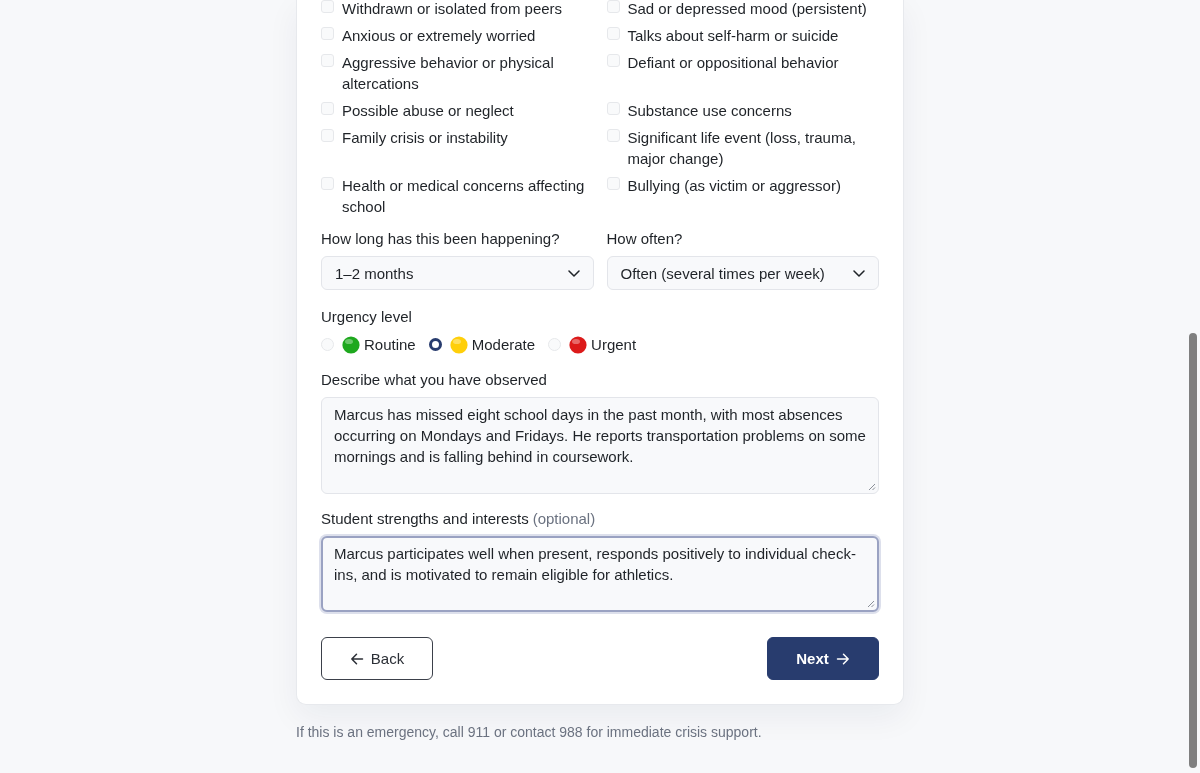 This screenshot has height=773, width=1200. Describe the element at coordinates (733, 63) in the screenshot. I see `checkbox-label: Defiant or oppositional behavior` at that location.